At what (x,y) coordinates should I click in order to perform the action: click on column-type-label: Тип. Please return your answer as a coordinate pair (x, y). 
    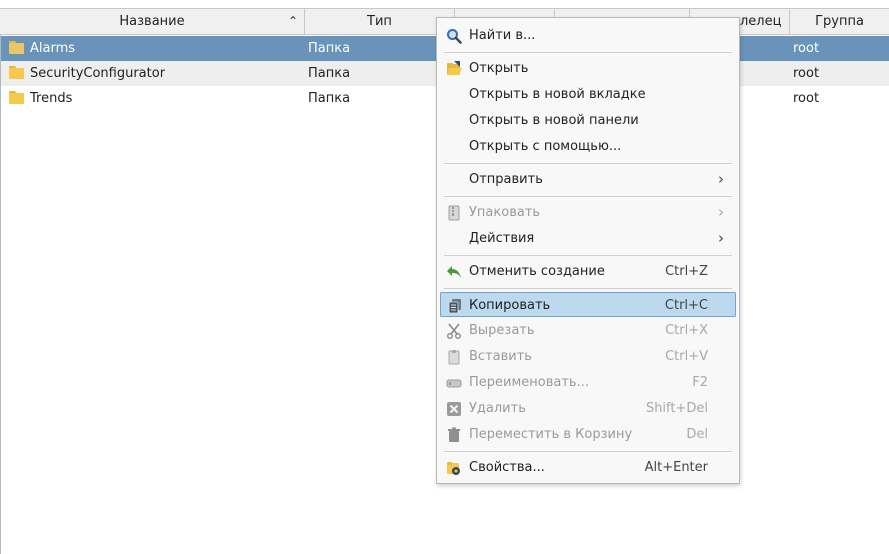
    Looking at the image, I should click on (379, 21).